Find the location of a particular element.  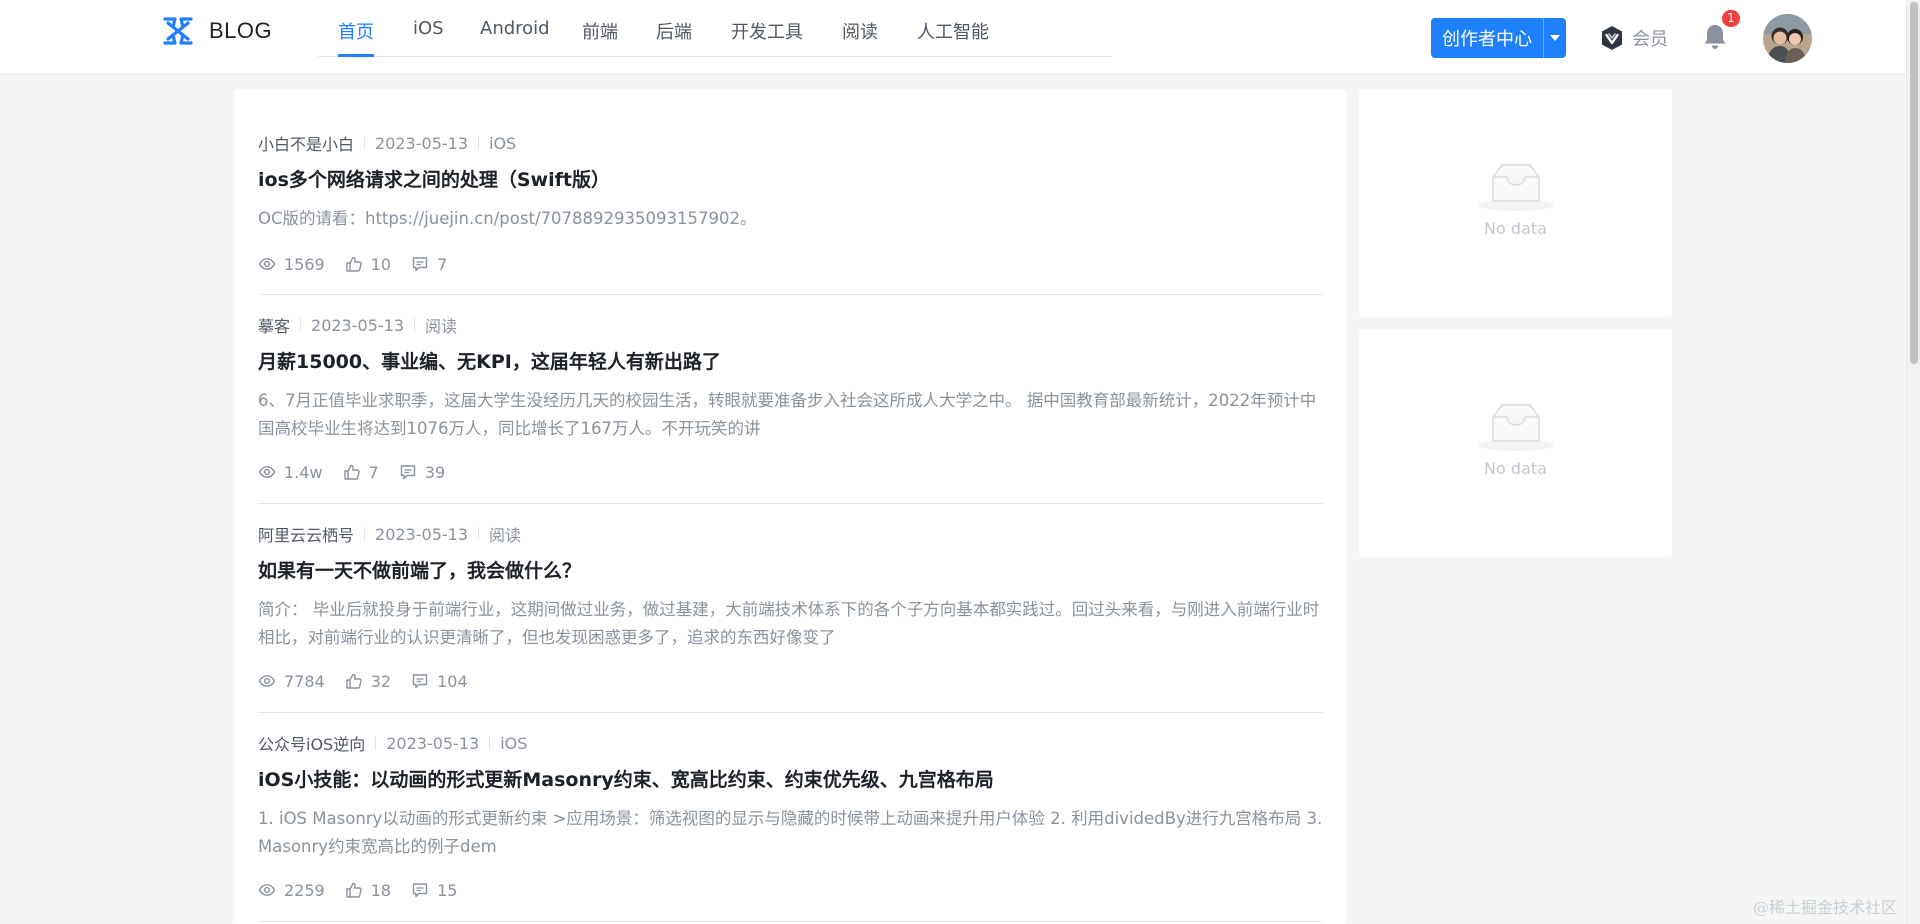

logo-icon is located at coordinates (178, 31).